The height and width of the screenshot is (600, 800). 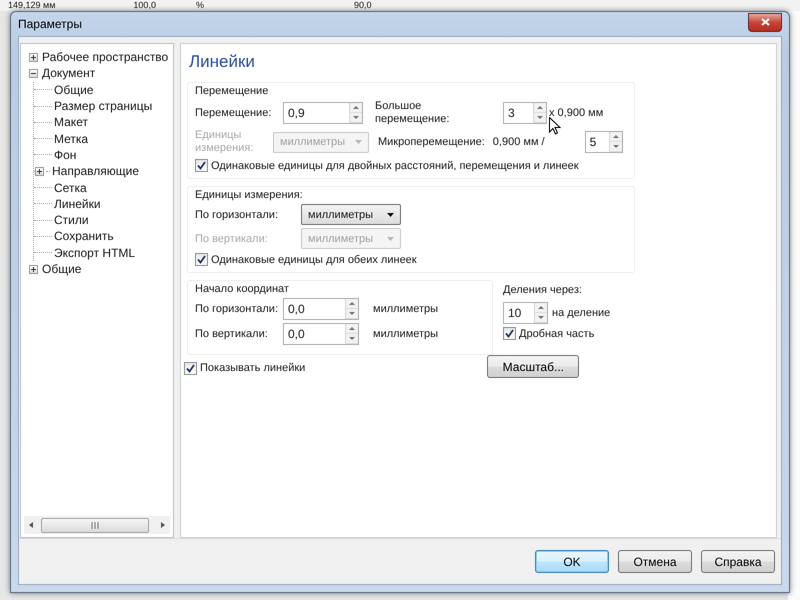 I want to click on spin-box: 5, so click(x=603, y=142).